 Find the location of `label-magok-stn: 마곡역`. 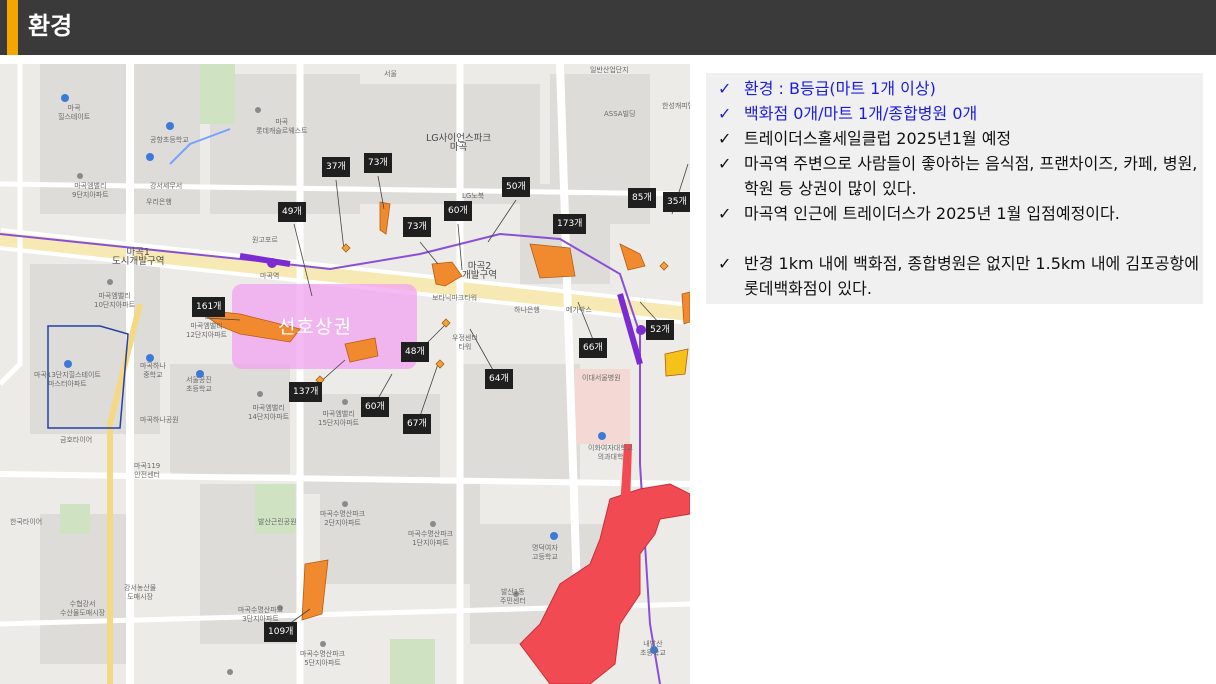

label-magok-stn: 마곡역 is located at coordinates (270, 276).